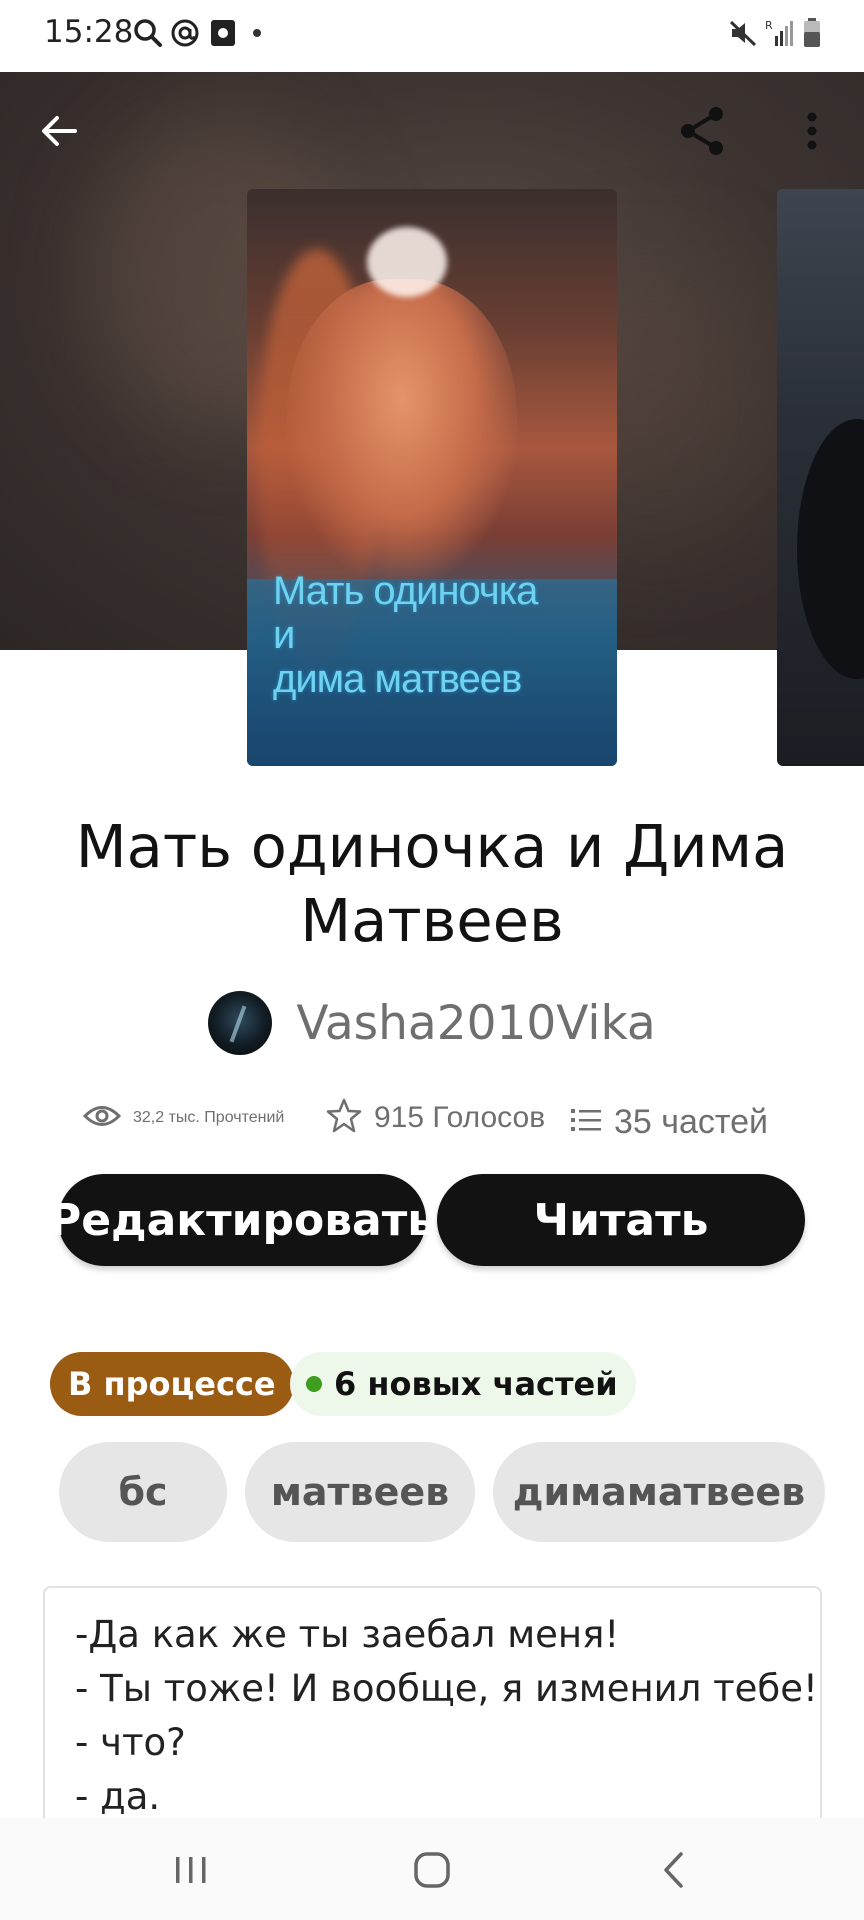 This screenshot has height=1920, width=864. Describe the element at coordinates (659, 1492) in the screenshot. I see `tag-chip: димаматвеев` at that location.